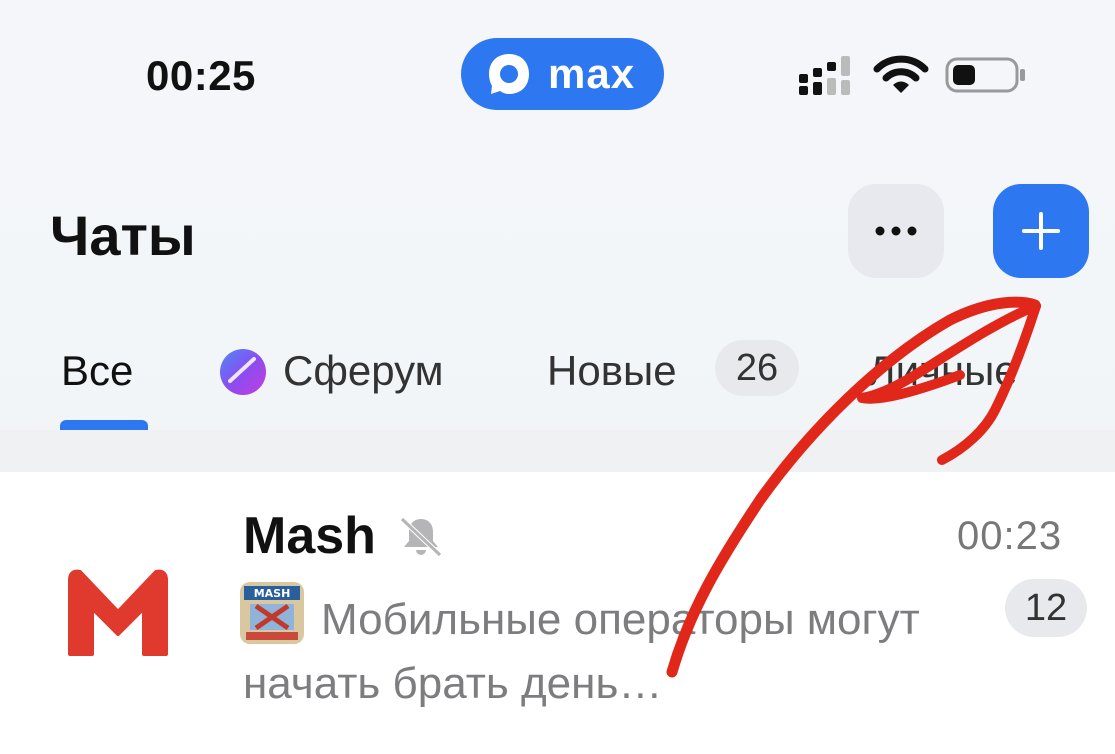  Describe the element at coordinates (363, 371) in the screenshot. I see `tab-sferum: Сферум` at that location.